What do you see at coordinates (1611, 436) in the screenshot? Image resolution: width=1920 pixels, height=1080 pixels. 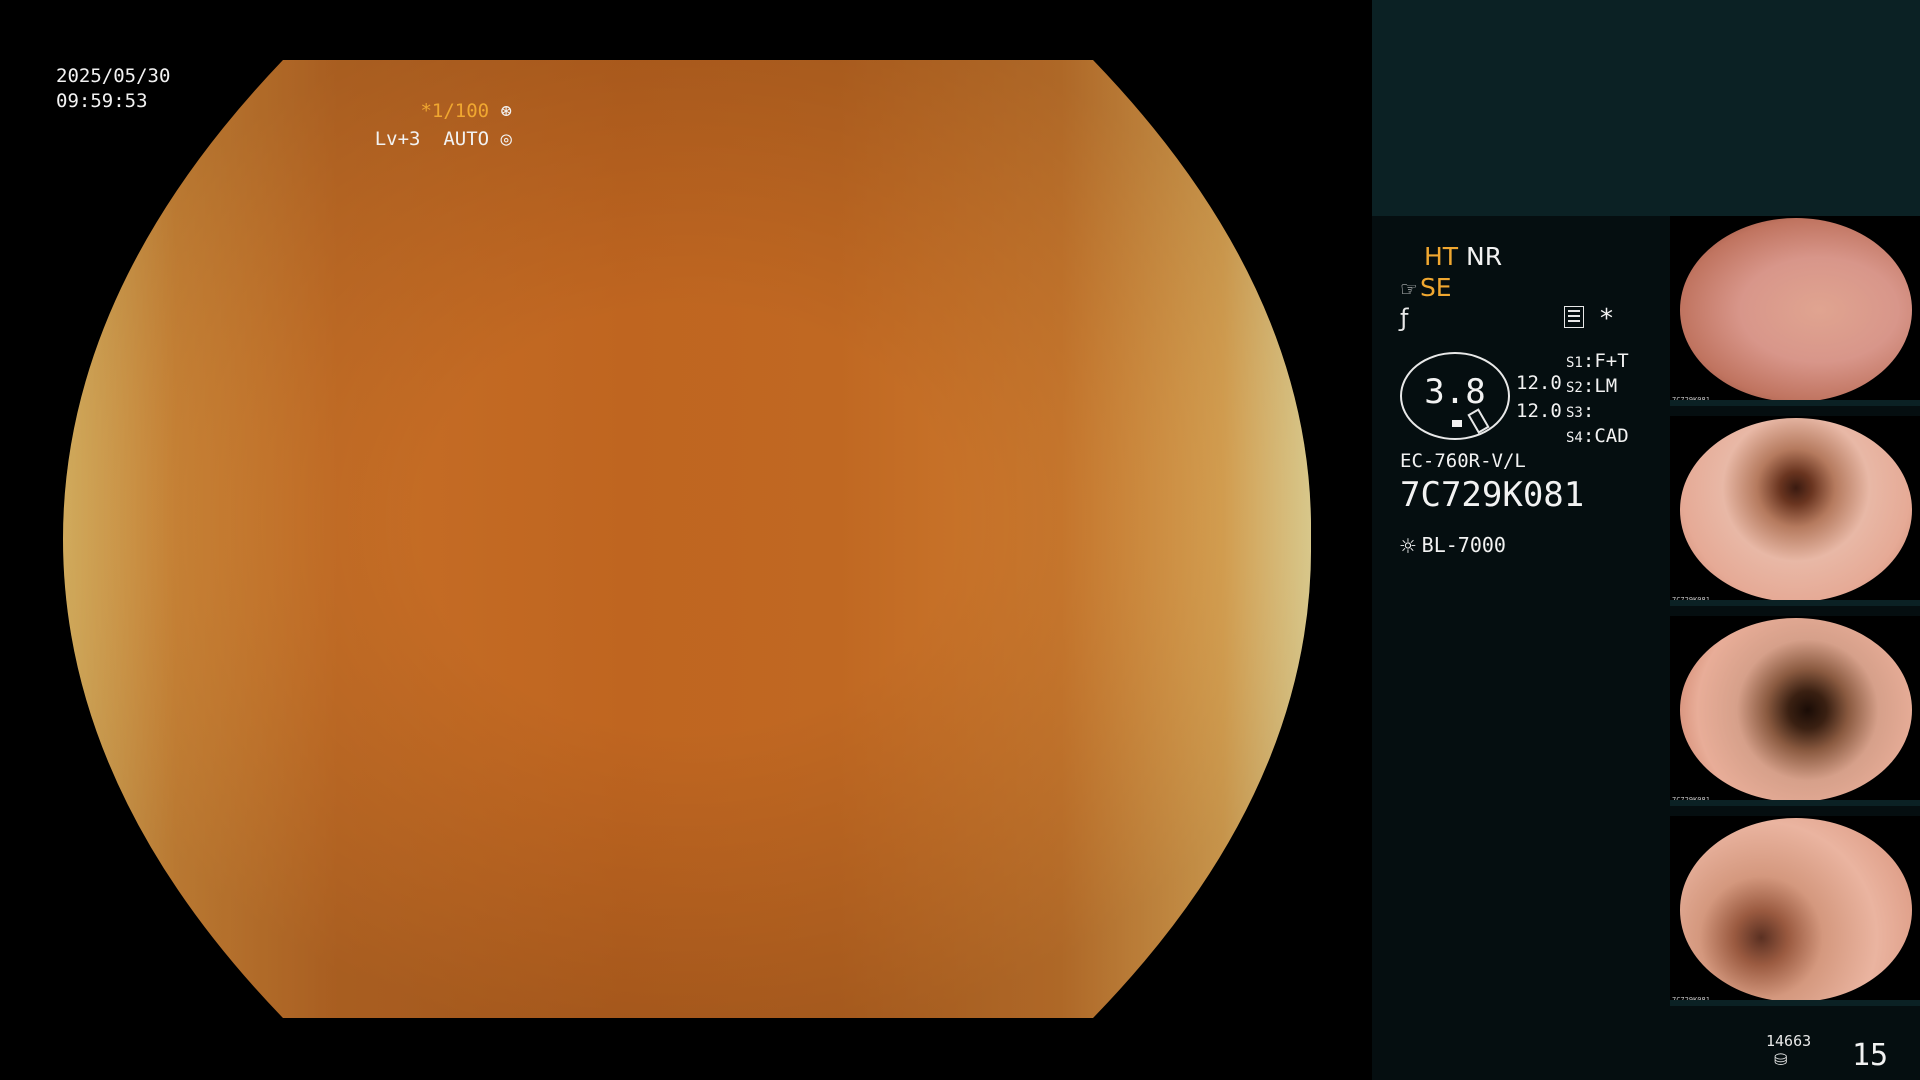 I see `switch-value: CAD` at bounding box center [1611, 436].